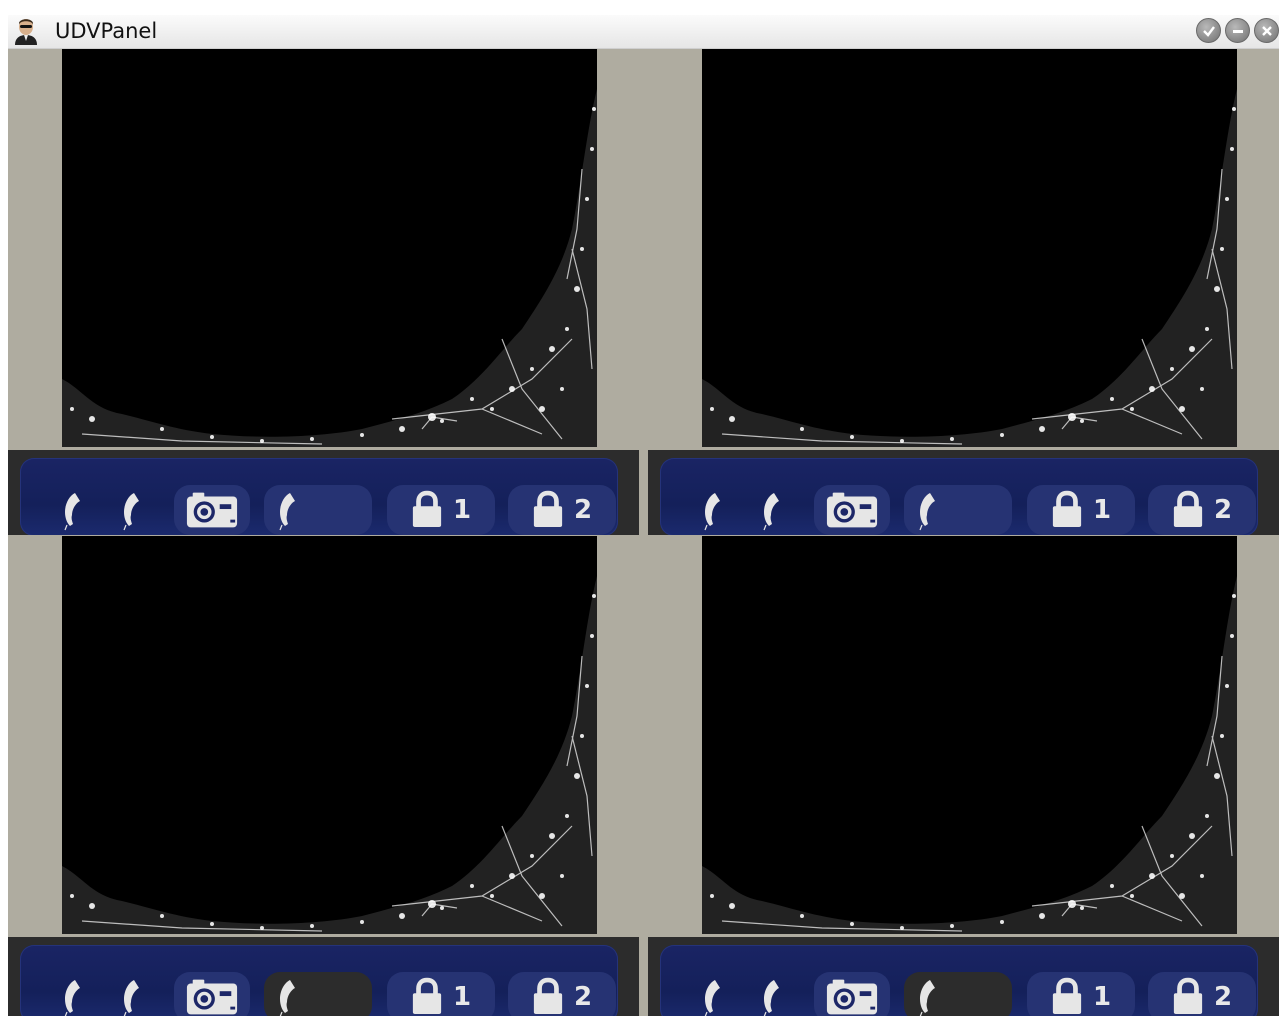 Image resolution: width=1279 pixels, height=1016 pixels. Describe the element at coordinates (106, 31) in the screenshot. I see `window-title: UDVPanel` at that location.